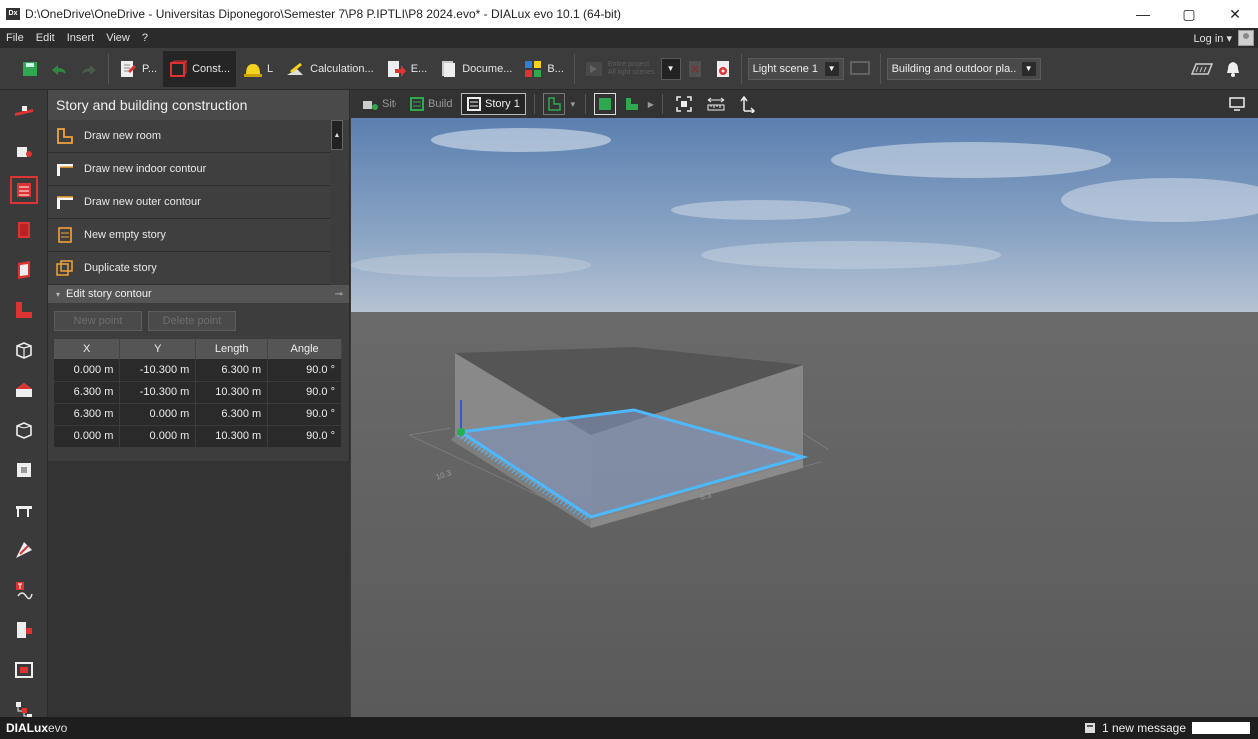  What do you see at coordinates (24, 470) in the screenshot?
I see `tool-column` at bounding box center [24, 470].